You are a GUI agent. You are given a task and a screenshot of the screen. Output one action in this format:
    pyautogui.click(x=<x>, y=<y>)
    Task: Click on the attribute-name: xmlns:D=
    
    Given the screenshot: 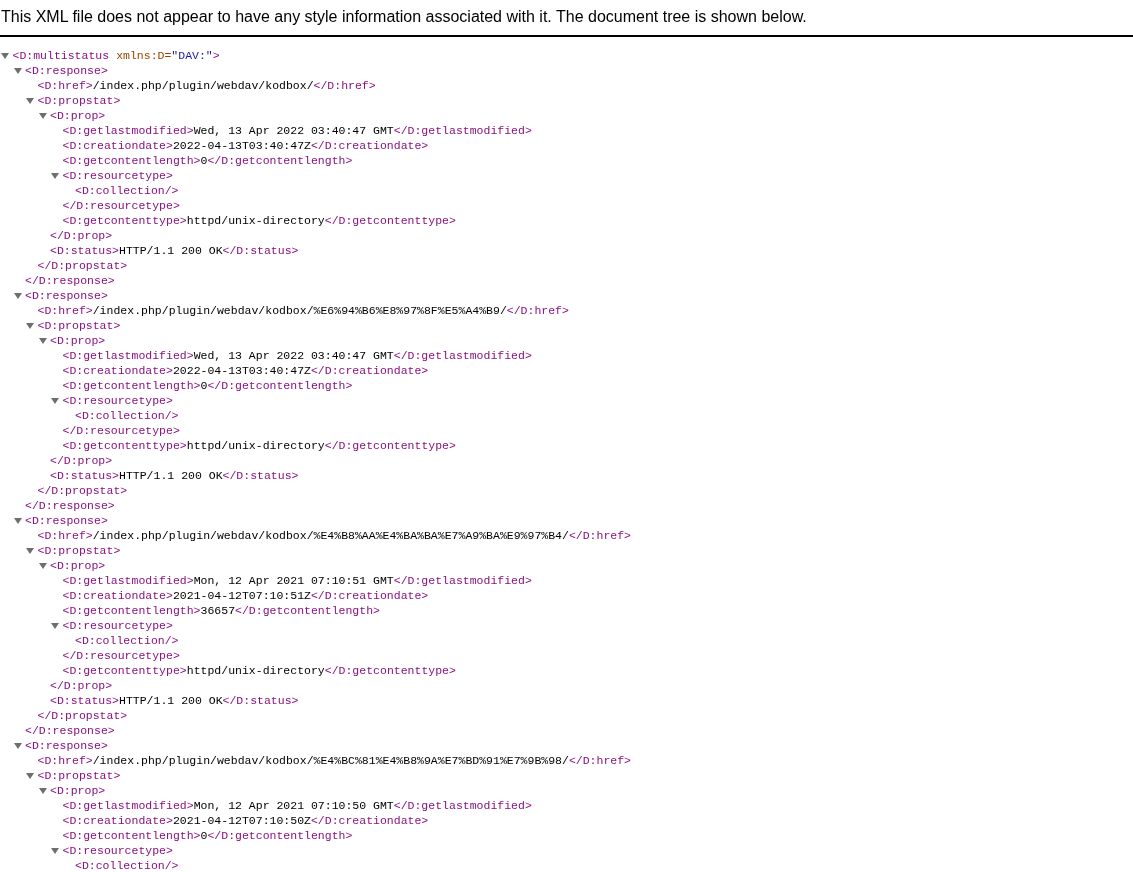 What is the action you would take?
    pyautogui.click(x=144, y=55)
    